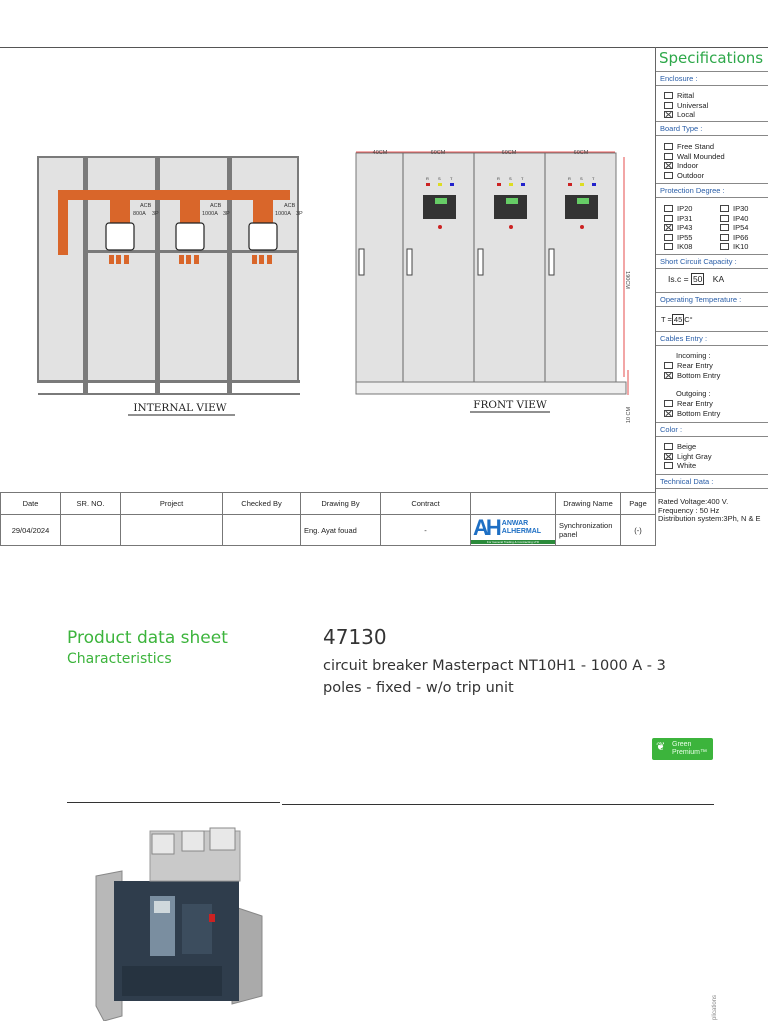 This screenshot has height=1024, width=768. I want to click on checkbox-option: Light Gray, so click(688, 457).